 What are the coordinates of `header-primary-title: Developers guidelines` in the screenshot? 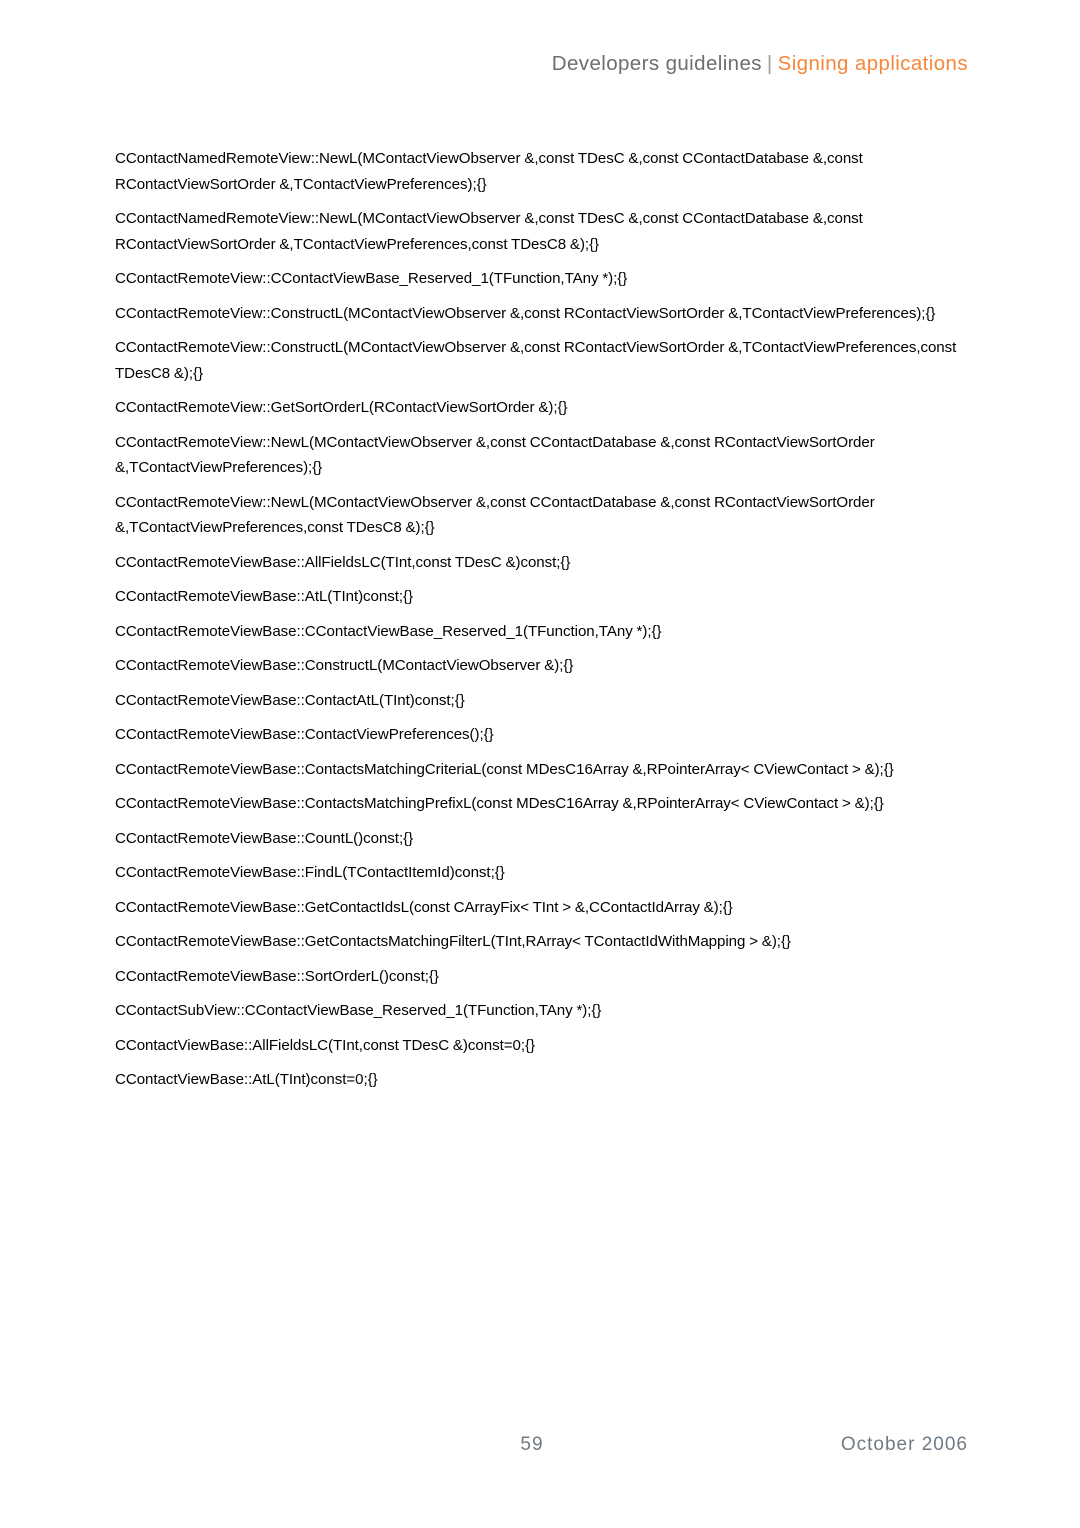 It's located at (656, 63).